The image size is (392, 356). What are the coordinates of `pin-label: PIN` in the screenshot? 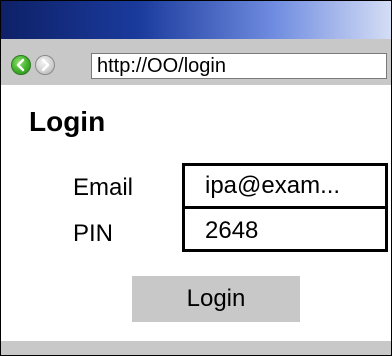 It's located at (93, 233).